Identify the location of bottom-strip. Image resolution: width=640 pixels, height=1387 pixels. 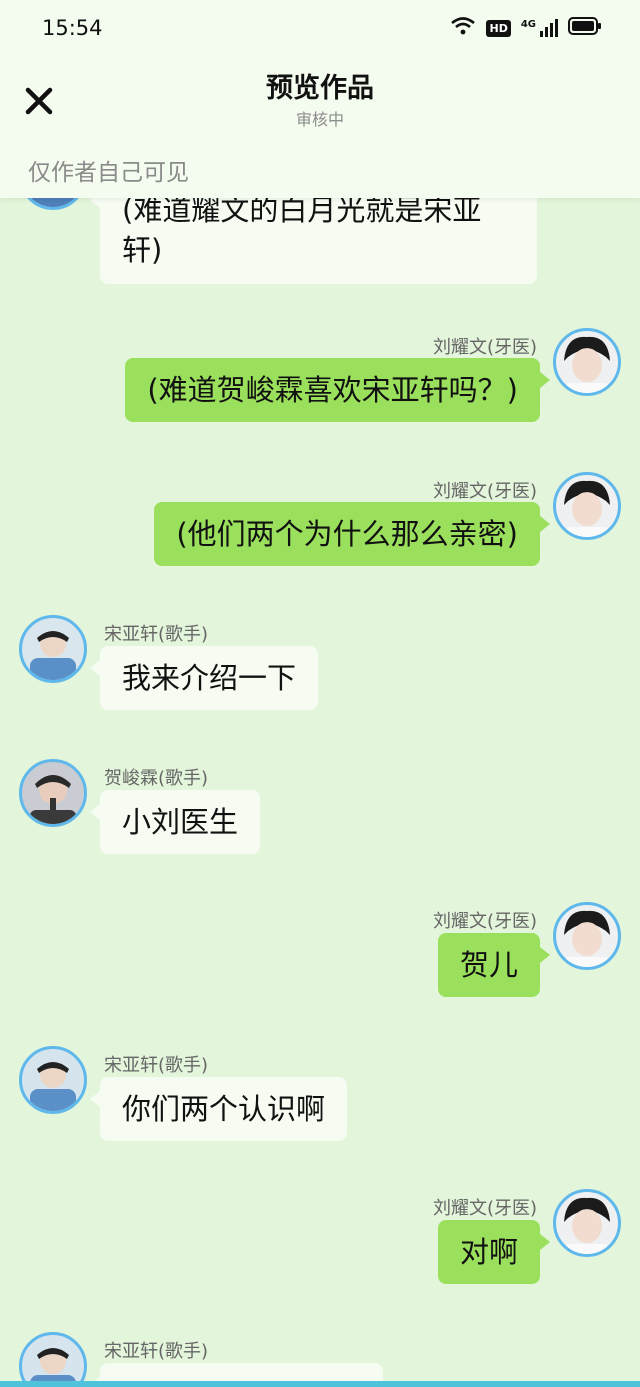
(320, 1384).